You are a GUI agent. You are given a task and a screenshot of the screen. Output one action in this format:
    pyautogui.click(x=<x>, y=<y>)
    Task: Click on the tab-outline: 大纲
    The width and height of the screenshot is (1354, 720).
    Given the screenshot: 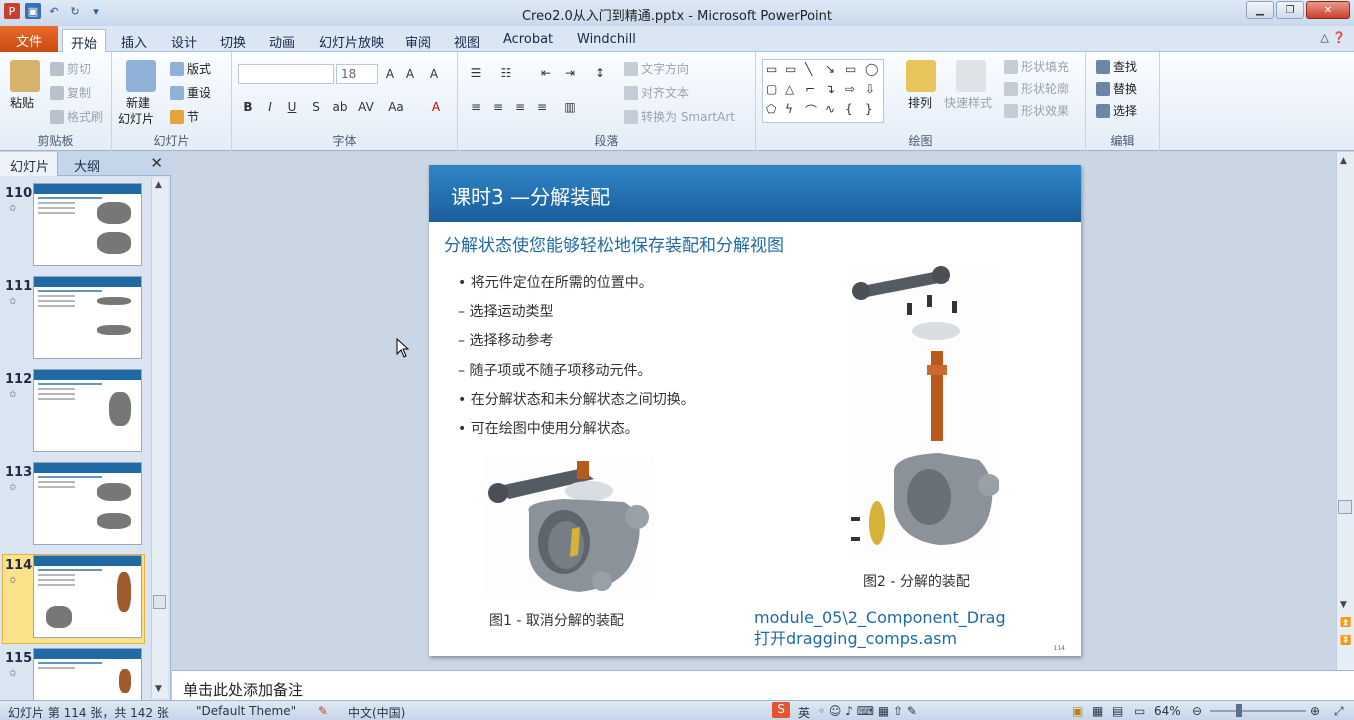 What is the action you would take?
    pyautogui.click(x=87, y=165)
    